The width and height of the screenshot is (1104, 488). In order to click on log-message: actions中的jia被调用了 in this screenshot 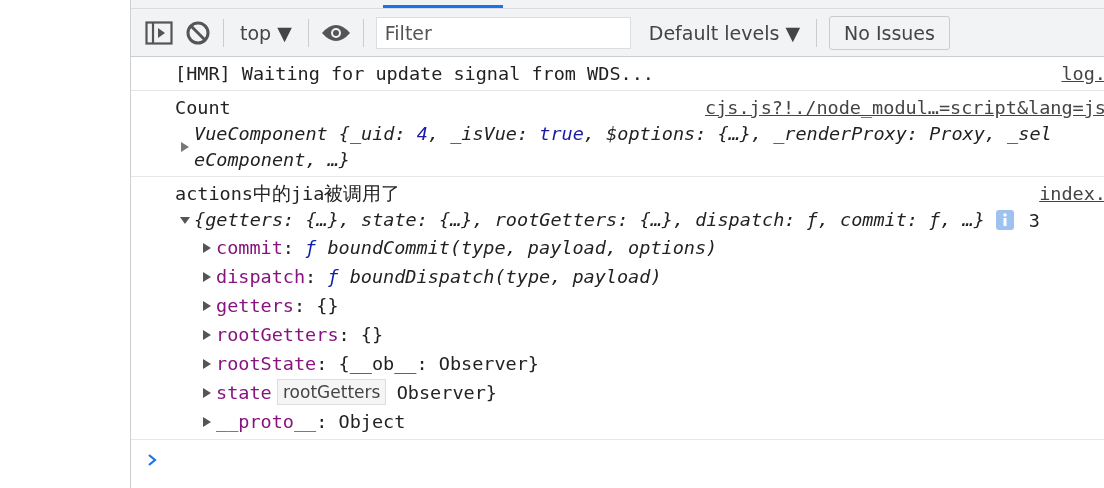, I will do `click(288, 194)`.